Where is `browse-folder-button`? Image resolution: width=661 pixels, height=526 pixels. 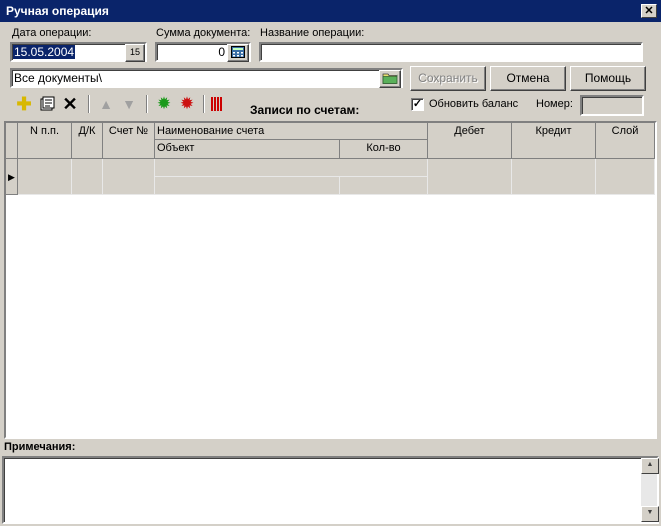 browse-folder-button is located at coordinates (390, 79).